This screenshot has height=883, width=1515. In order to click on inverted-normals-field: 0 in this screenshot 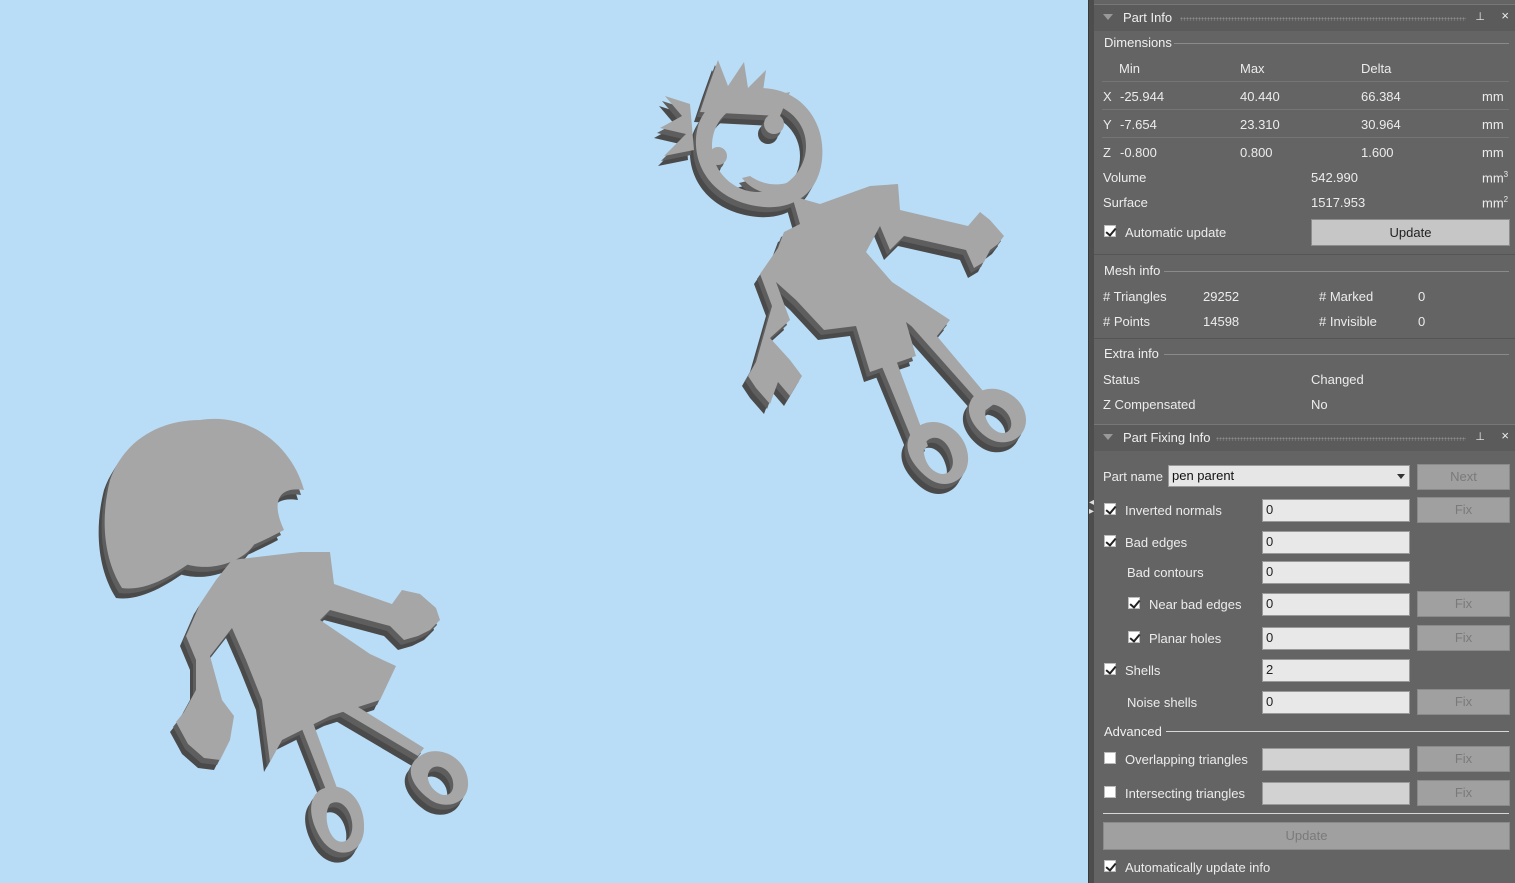, I will do `click(1336, 510)`.